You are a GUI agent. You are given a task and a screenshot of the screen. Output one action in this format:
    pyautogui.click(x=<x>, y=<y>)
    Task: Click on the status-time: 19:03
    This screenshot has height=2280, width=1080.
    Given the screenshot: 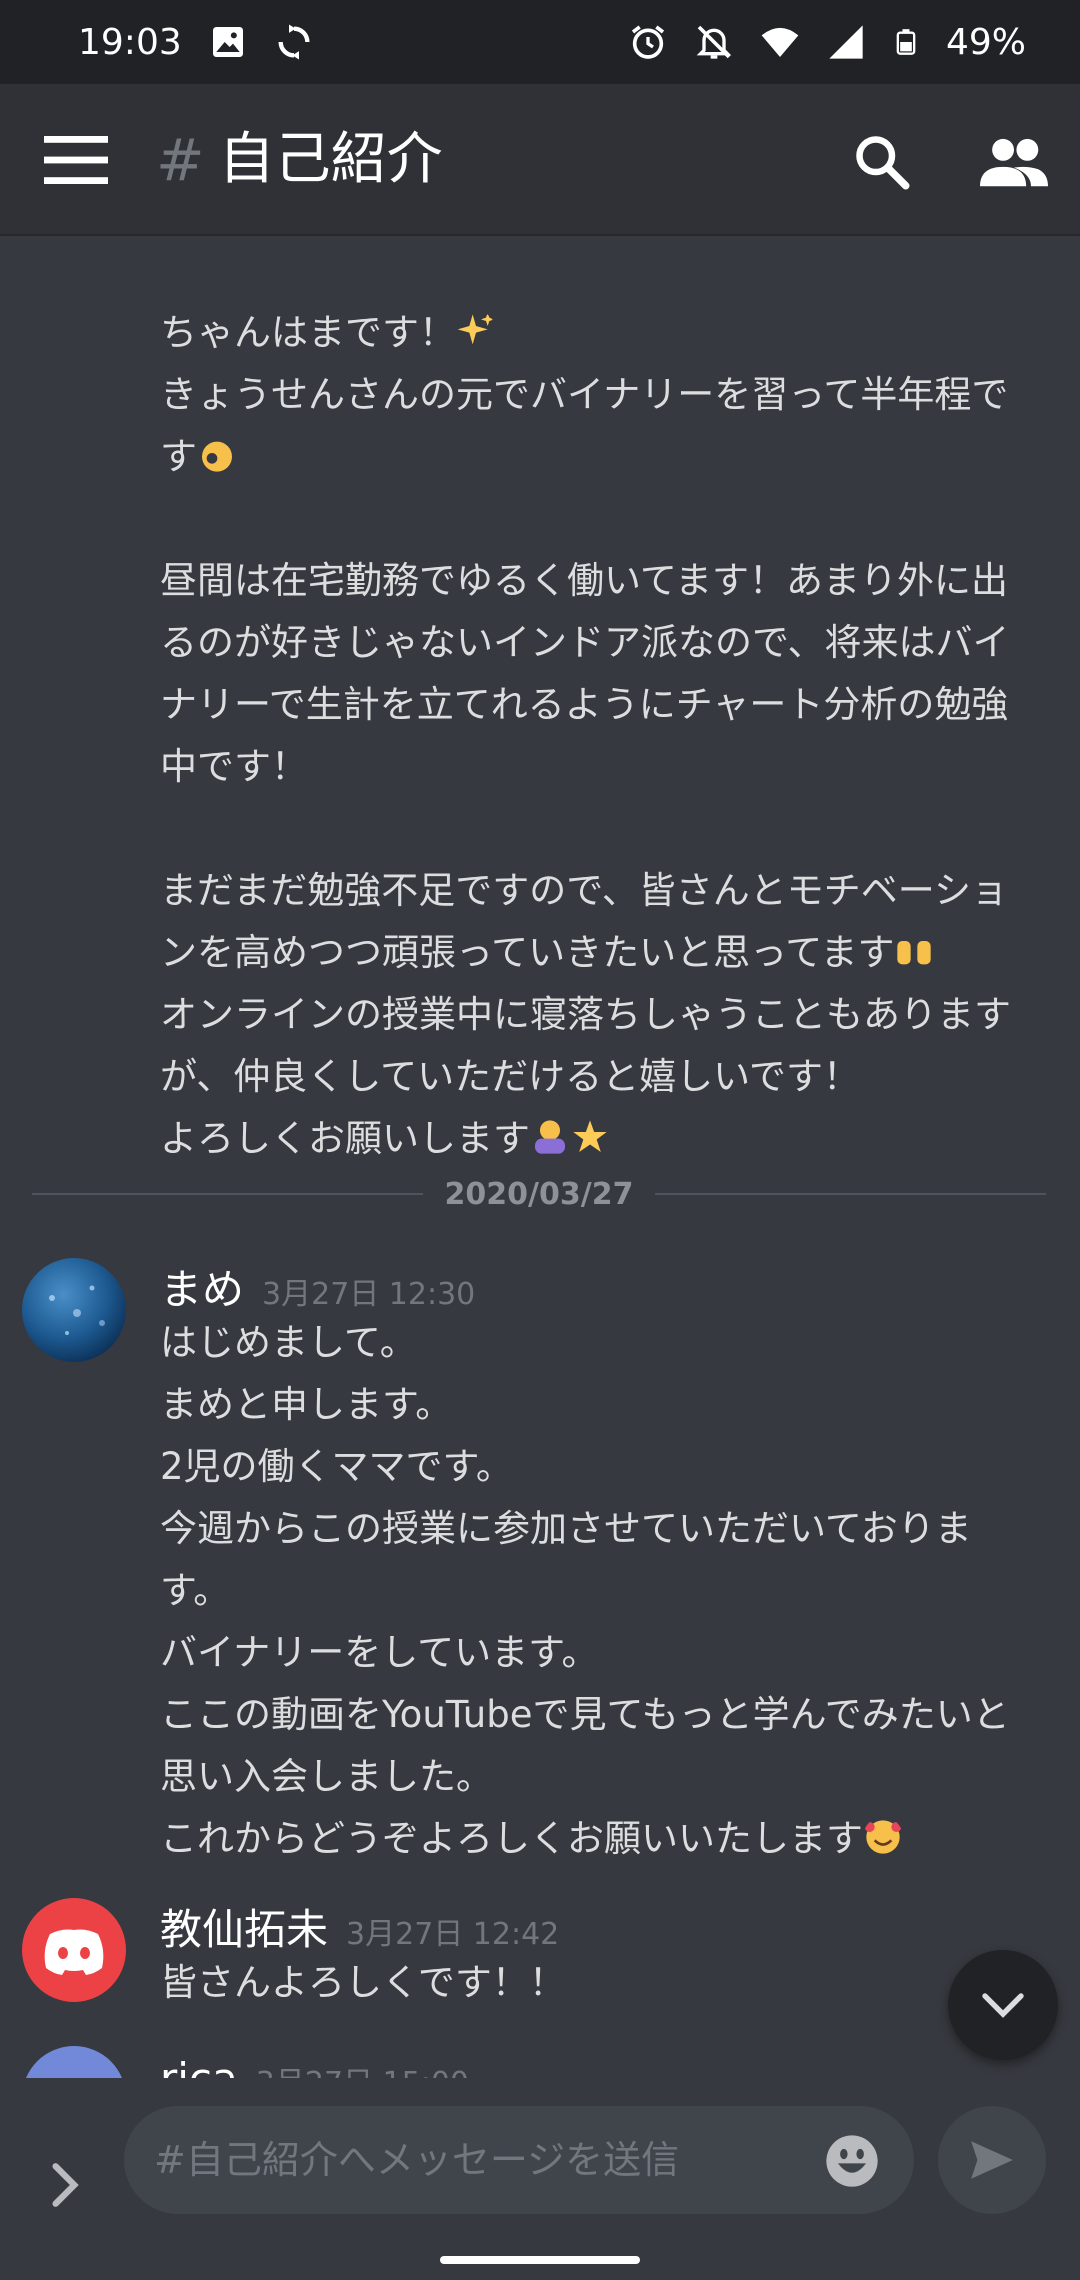 What is the action you would take?
    pyautogui.click(x=130, y=42)
    